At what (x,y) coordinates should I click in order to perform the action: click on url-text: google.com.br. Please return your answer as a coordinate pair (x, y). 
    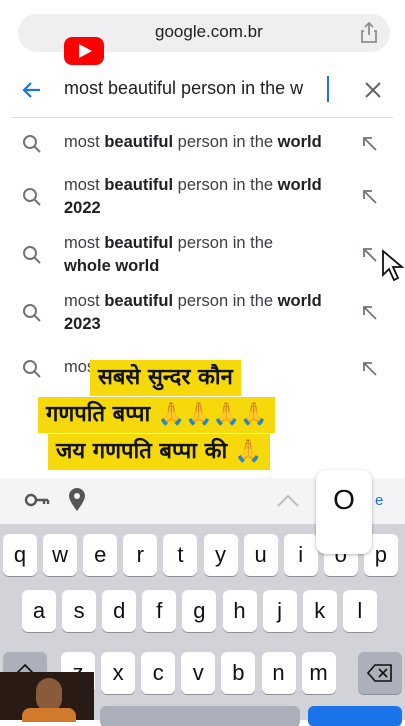
    Looking at the image, I should click on (209, 32).